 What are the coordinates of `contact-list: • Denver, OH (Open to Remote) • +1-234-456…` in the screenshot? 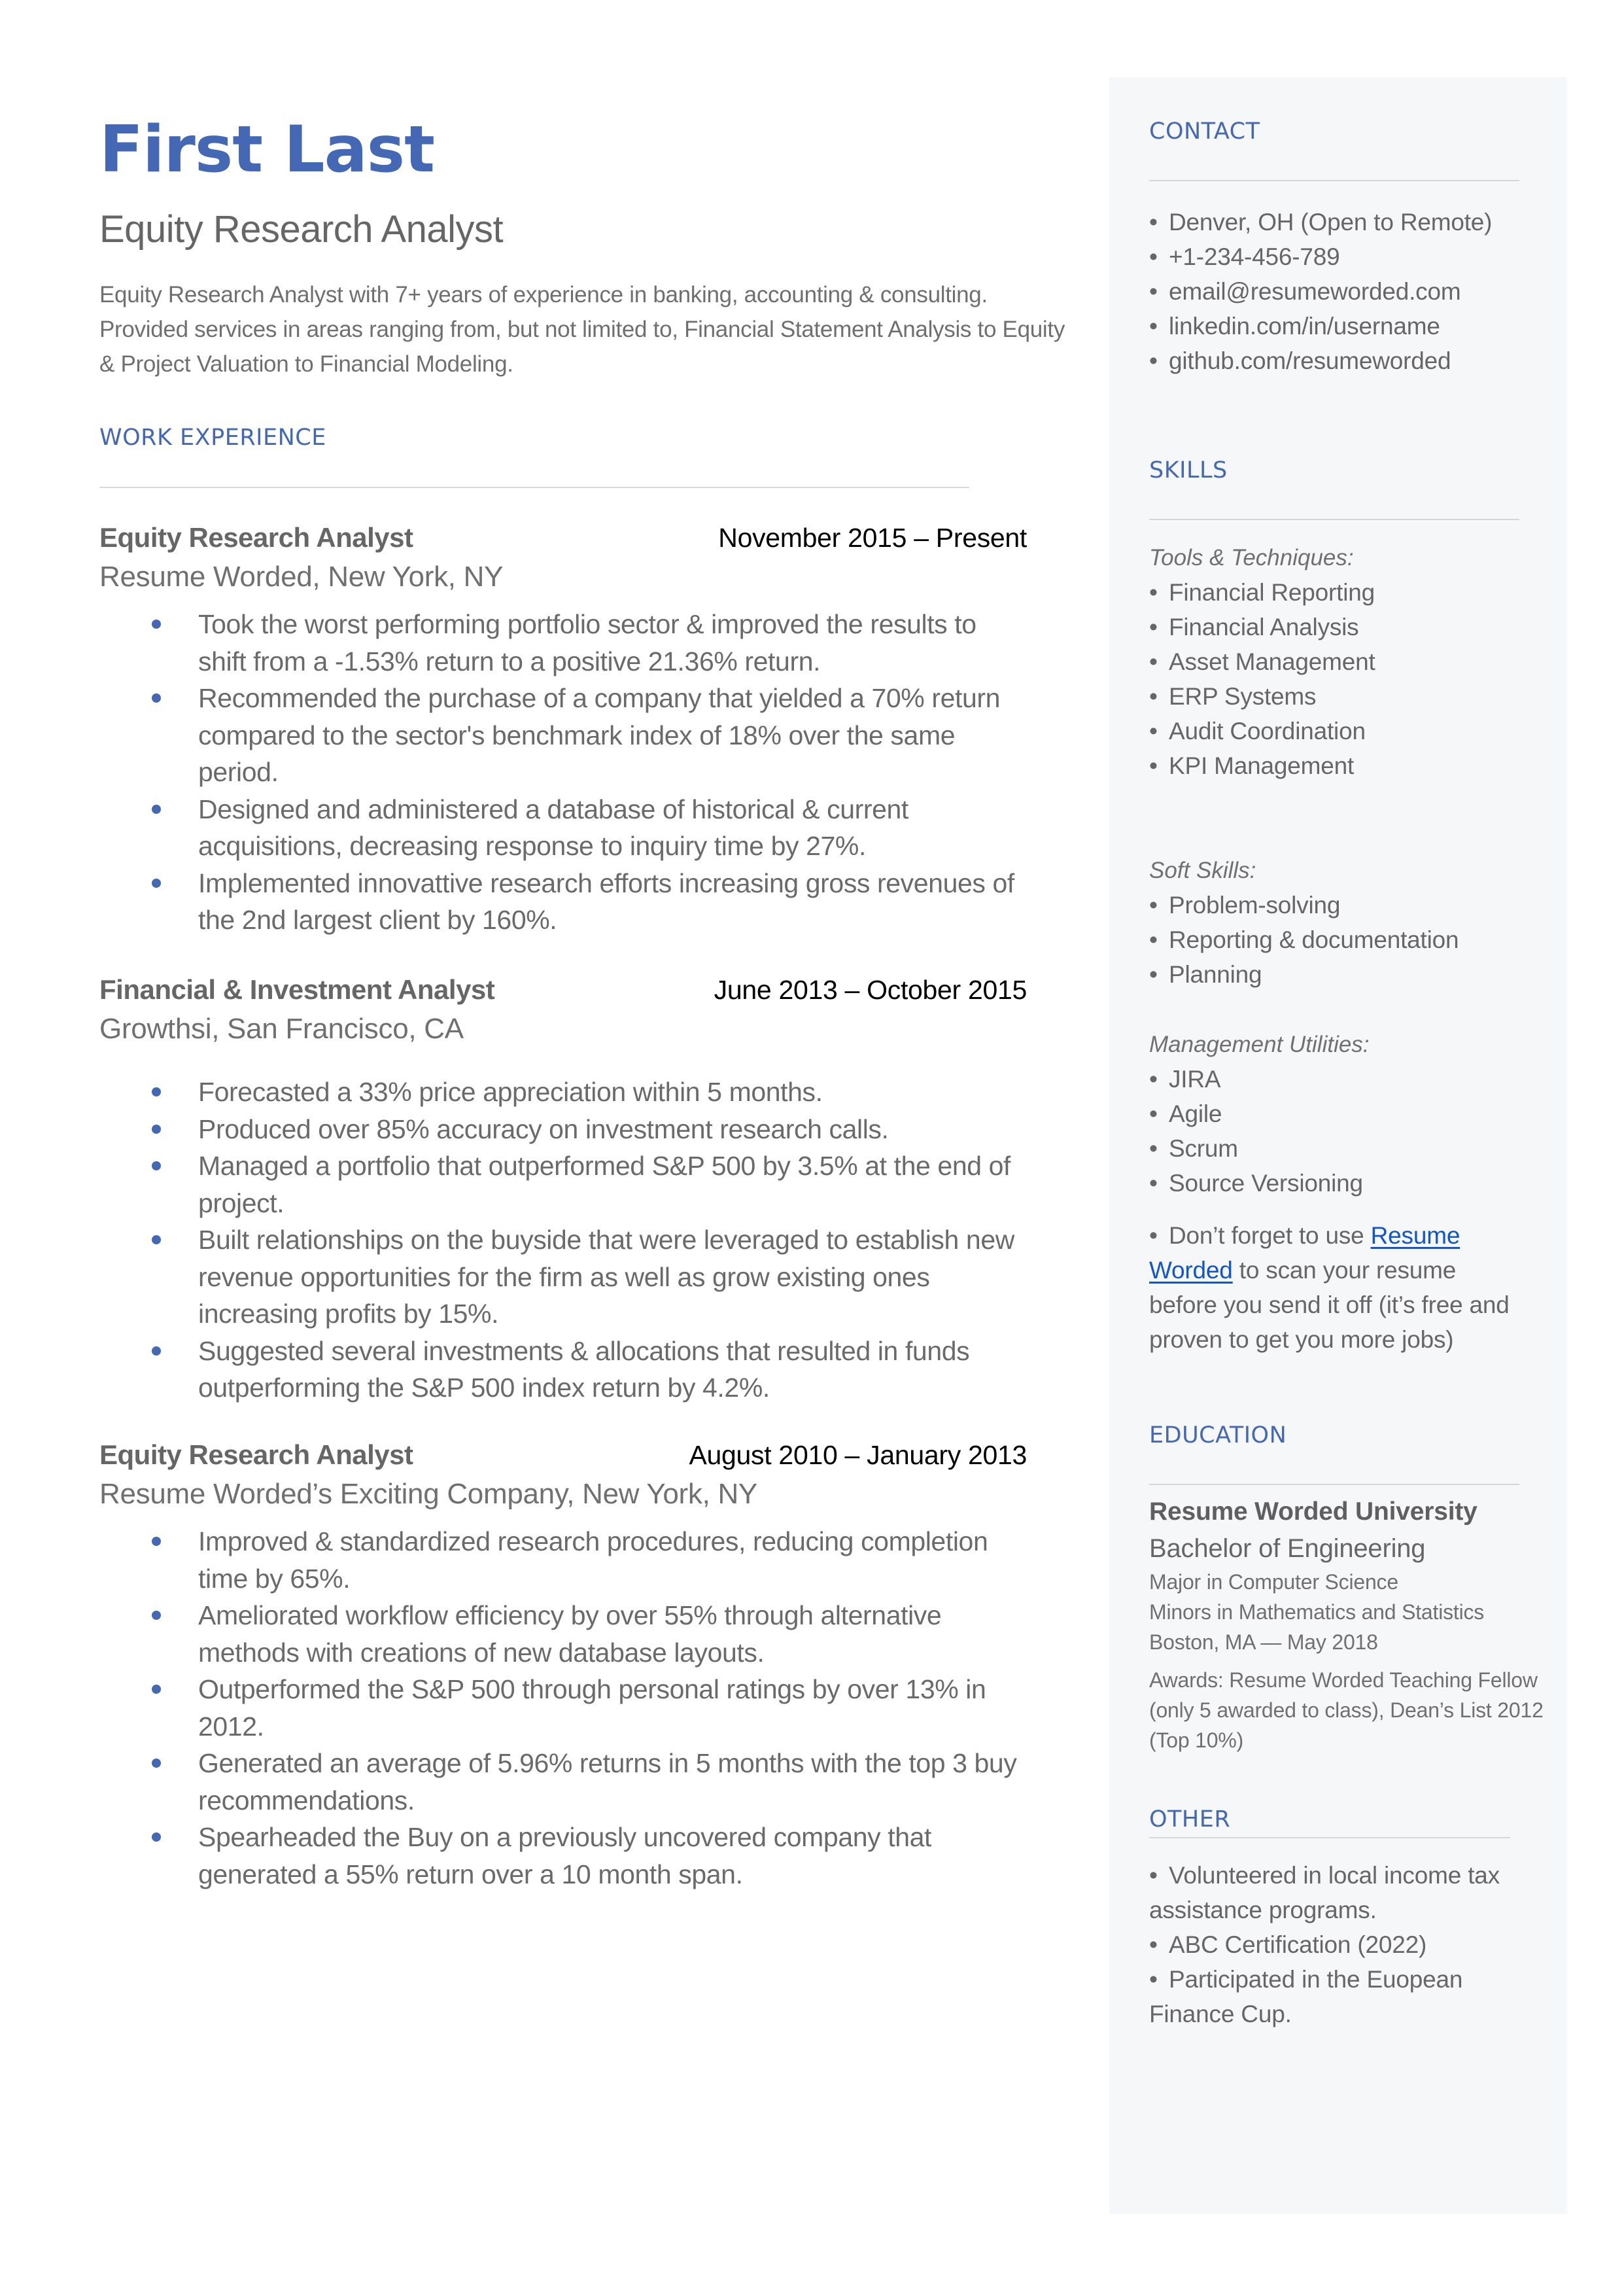 It's located at (1352, 291).